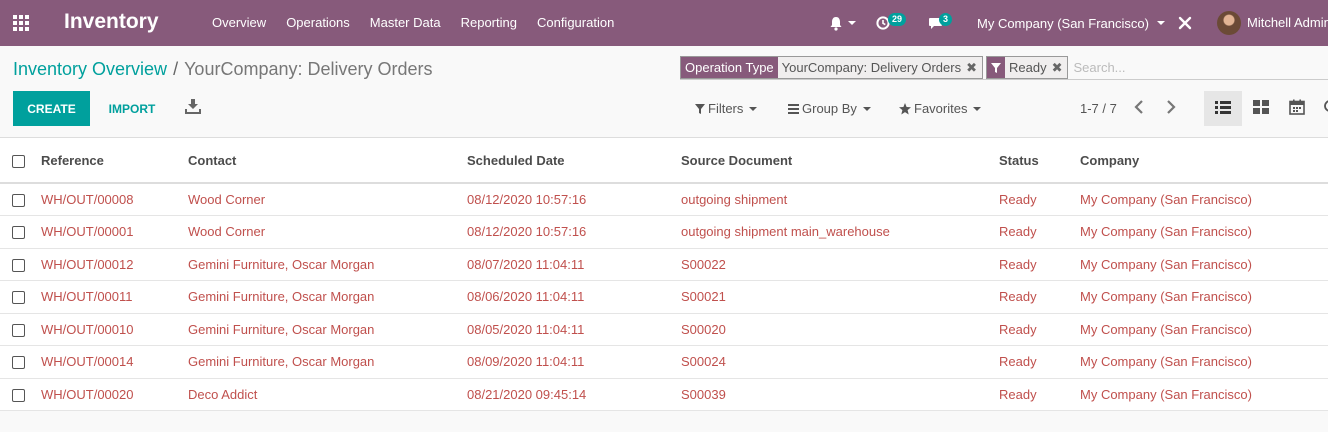 The width and height of the screenshot is (1328, 432). I want to click on pager-next-button, so click(1171, 108).